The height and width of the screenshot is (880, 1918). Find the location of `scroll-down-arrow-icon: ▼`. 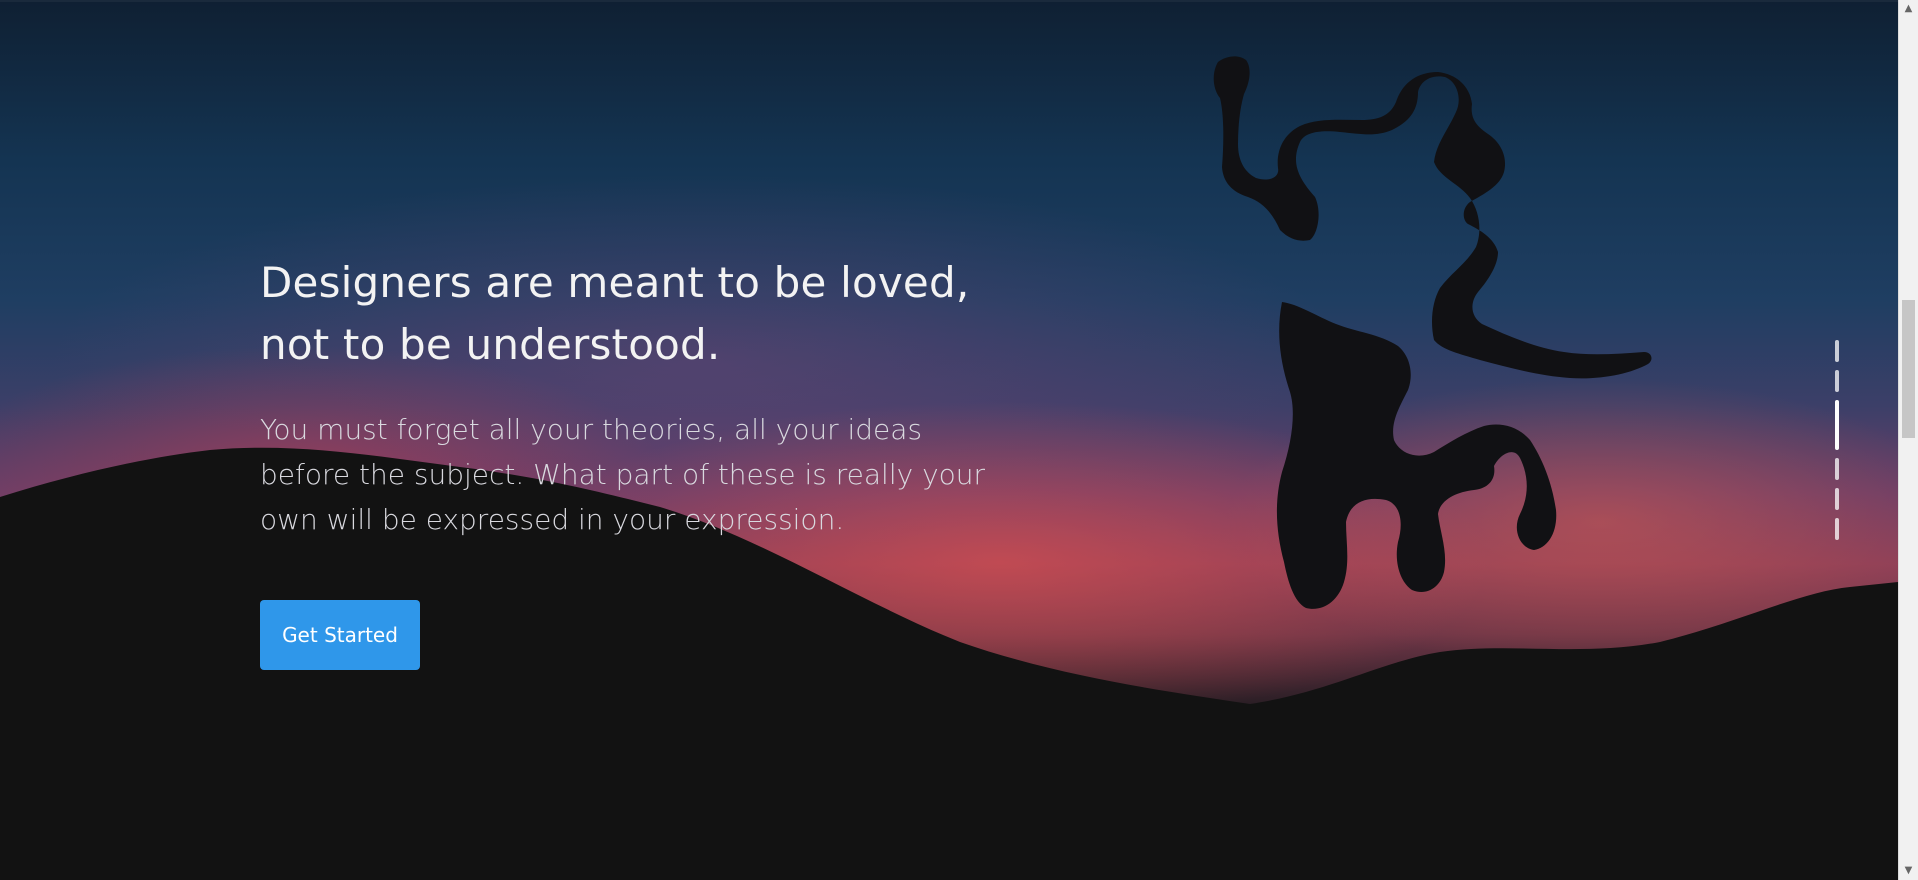

scroll-down-arrow-icon: ▼ is located at coordinates (1908, 871).